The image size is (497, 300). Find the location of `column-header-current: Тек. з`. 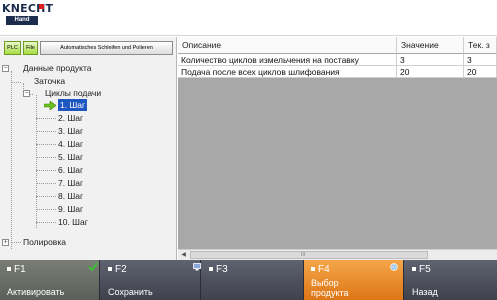

column-header-current: Тек. з is located at coordinates (480, 45).